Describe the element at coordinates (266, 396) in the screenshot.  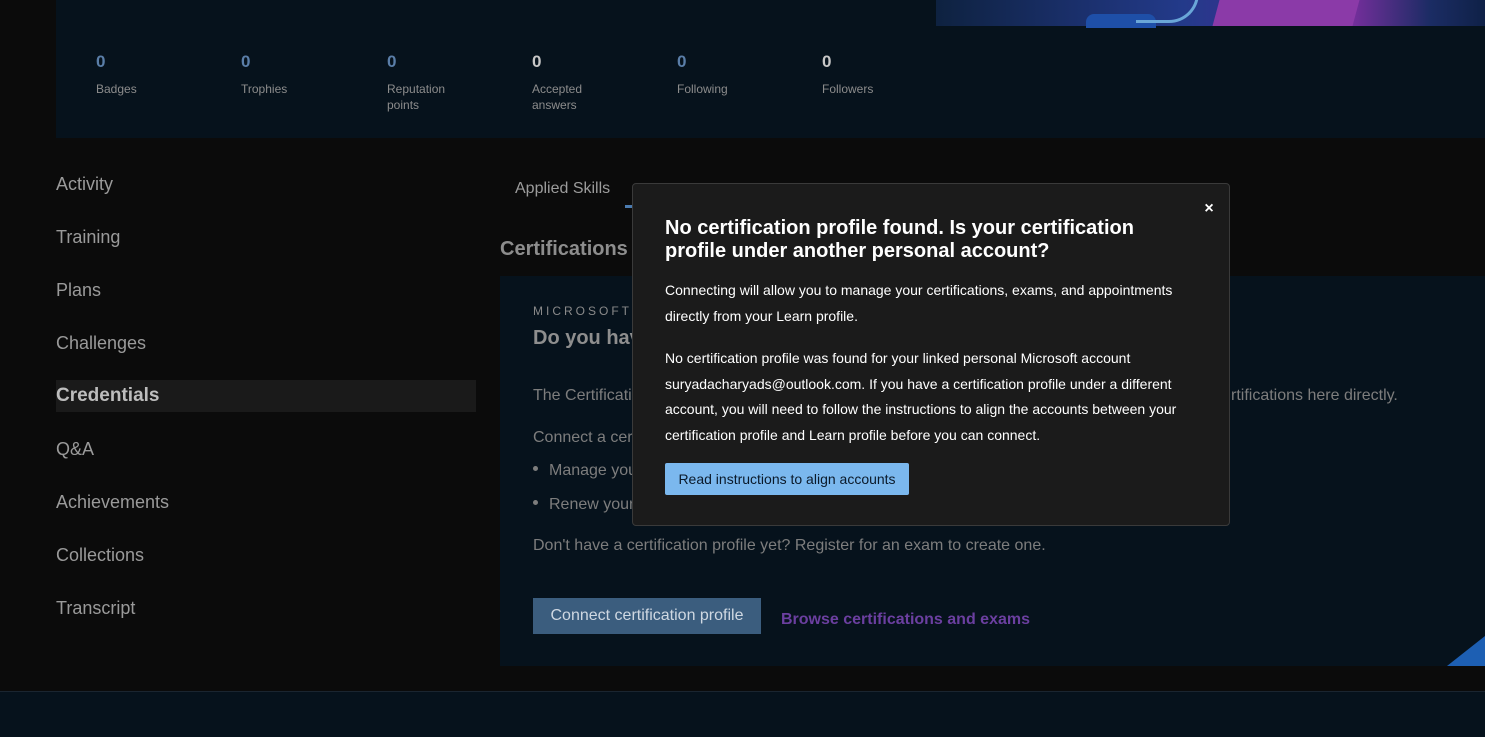
I see `nav-item-credentials: Credentials` at that location.